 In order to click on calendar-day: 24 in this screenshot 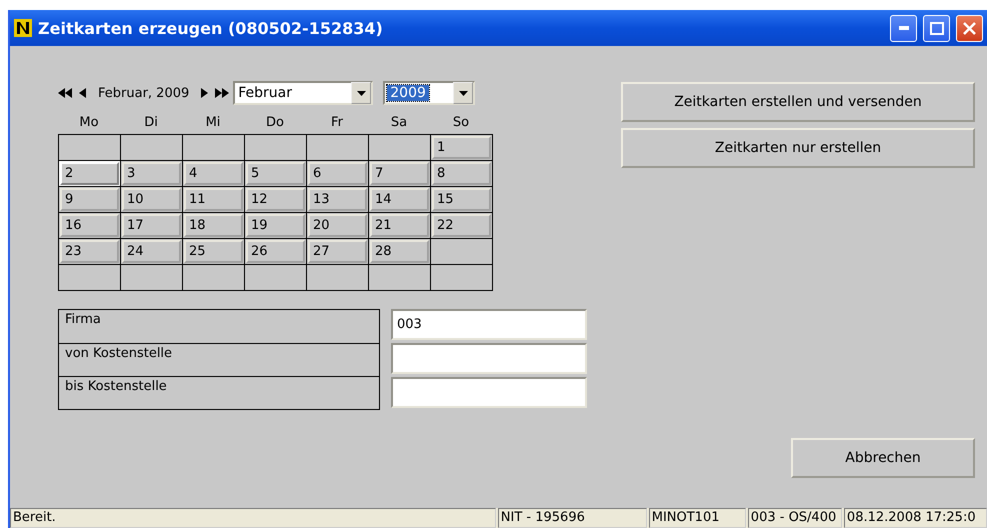, I will do `click(151, 251)`.